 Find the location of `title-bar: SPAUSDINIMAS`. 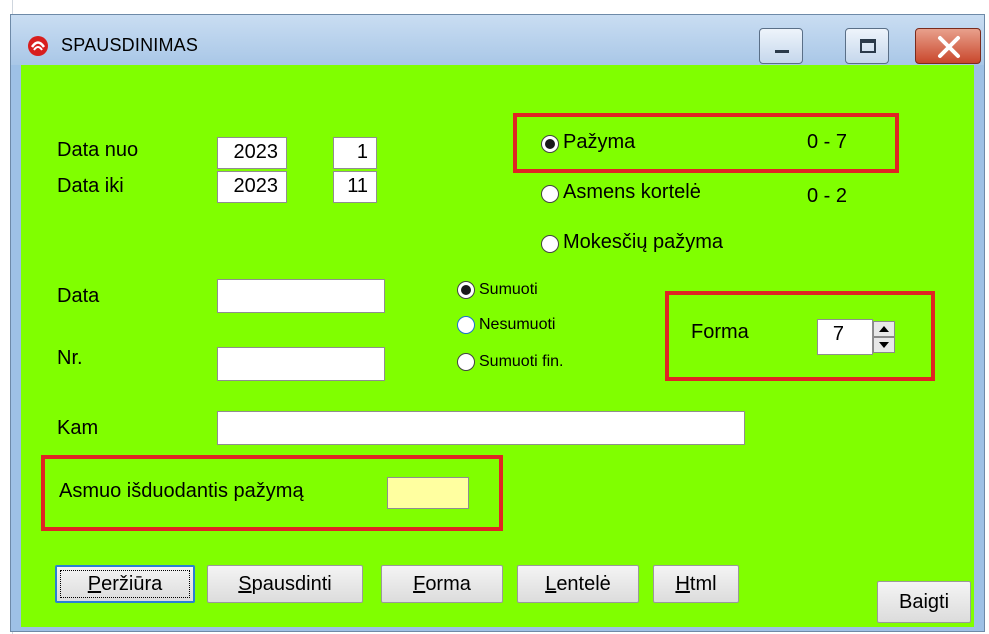

title-bar: SPAUSDINIMAS is located at coordinates (497, 40).